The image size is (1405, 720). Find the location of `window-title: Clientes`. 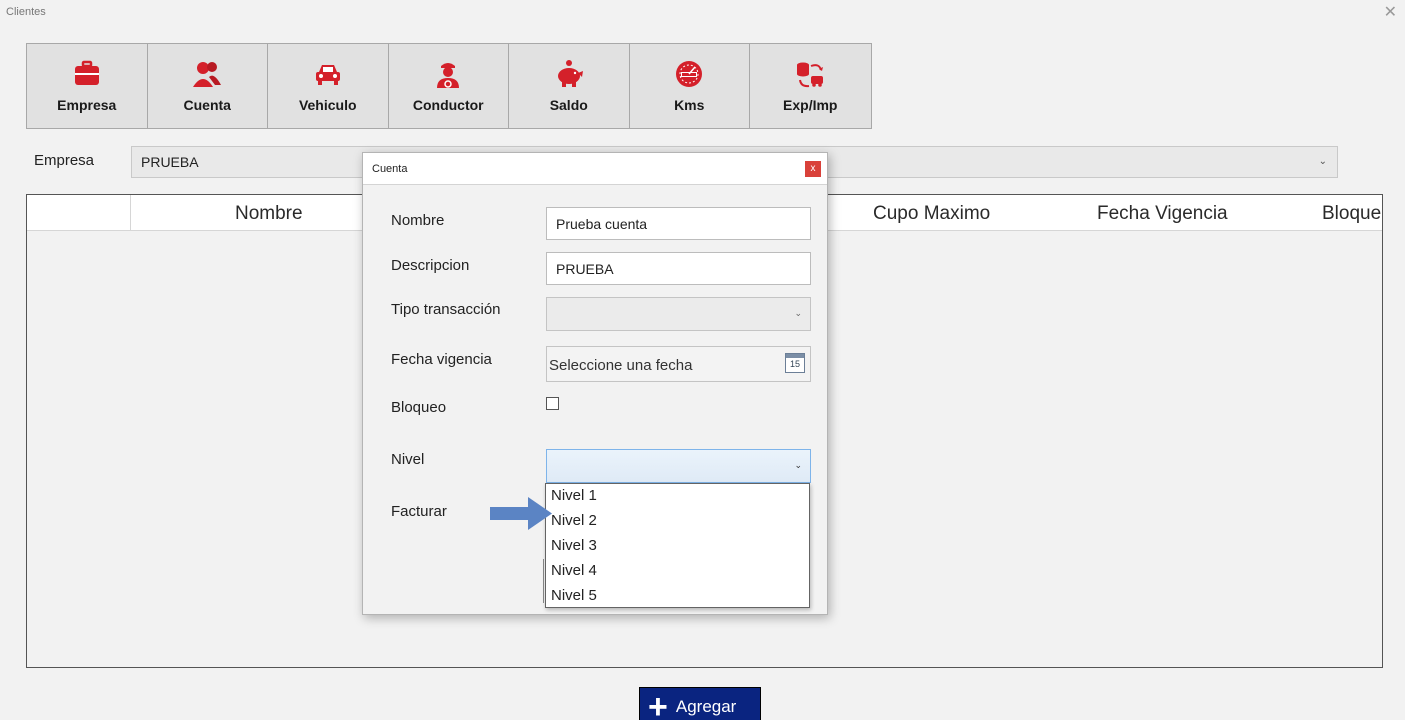

window-title: Clientes is located at coordinates (26, 12).